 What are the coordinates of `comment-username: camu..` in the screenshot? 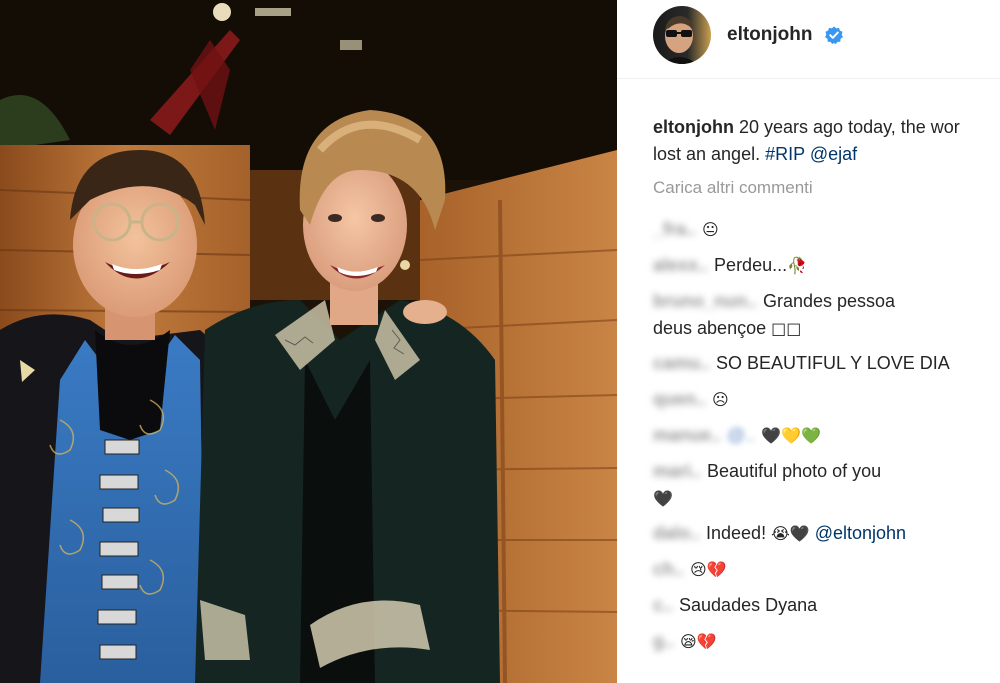 It's located at (681, 363).